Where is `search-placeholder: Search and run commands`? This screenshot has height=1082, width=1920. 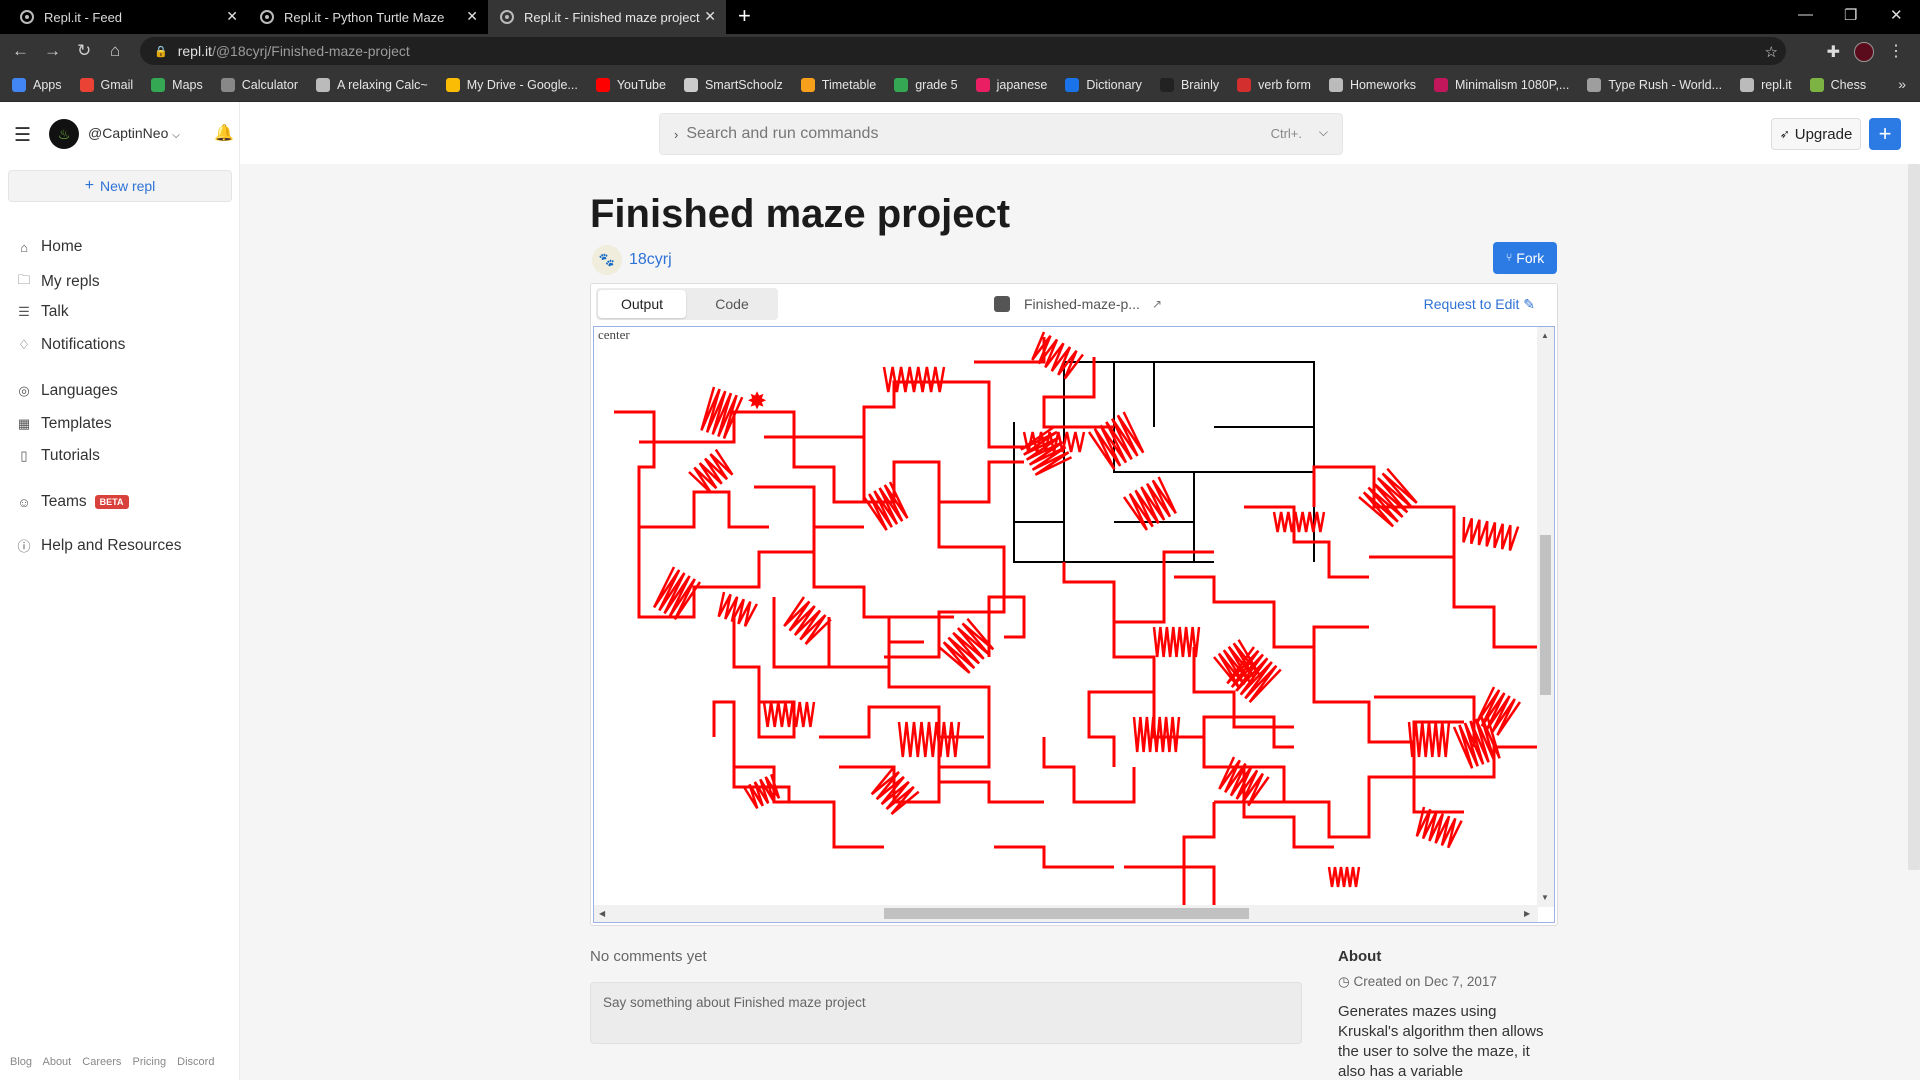 search-placeholder: Search and run commands is located at coordinates (782, 133).